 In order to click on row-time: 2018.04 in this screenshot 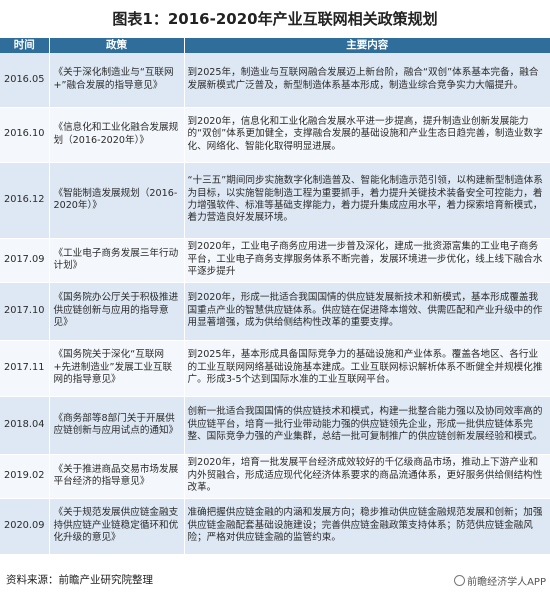, I will do `click(25, 425)`.